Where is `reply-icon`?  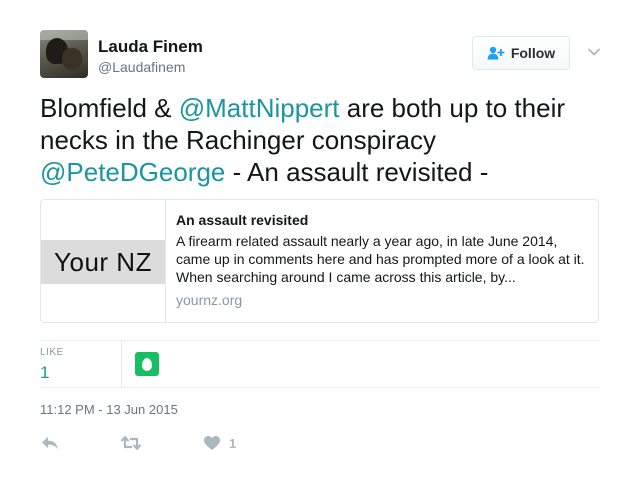
reply-icon is located at coordinates (50, 443).